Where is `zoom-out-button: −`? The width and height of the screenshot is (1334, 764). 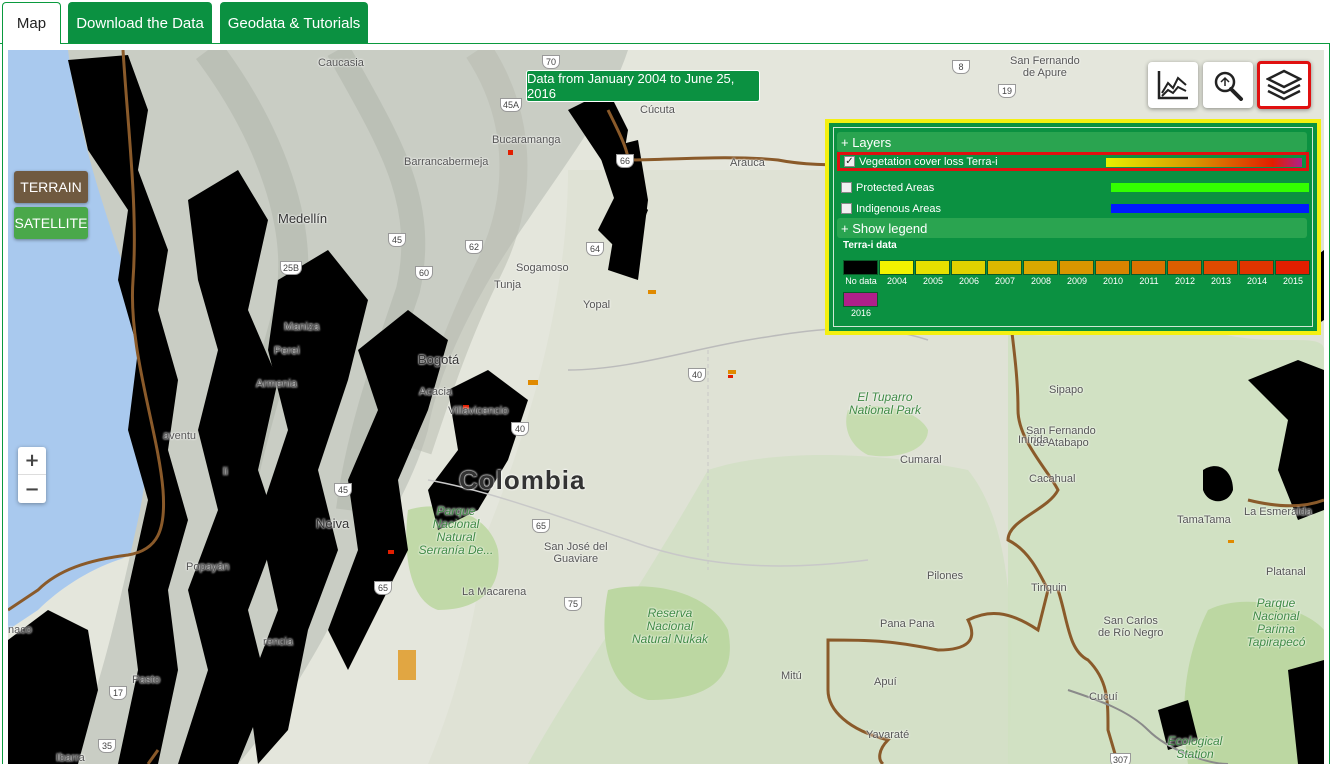
zoom-out-button: − is located at coordinates (32, 489).